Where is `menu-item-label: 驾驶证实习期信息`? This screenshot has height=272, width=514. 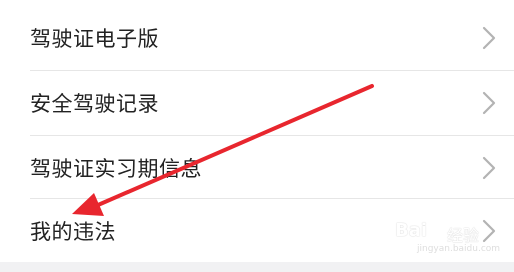 menu-item-label: 驾驶证实习期信息 is located at coordinates (116, 168).